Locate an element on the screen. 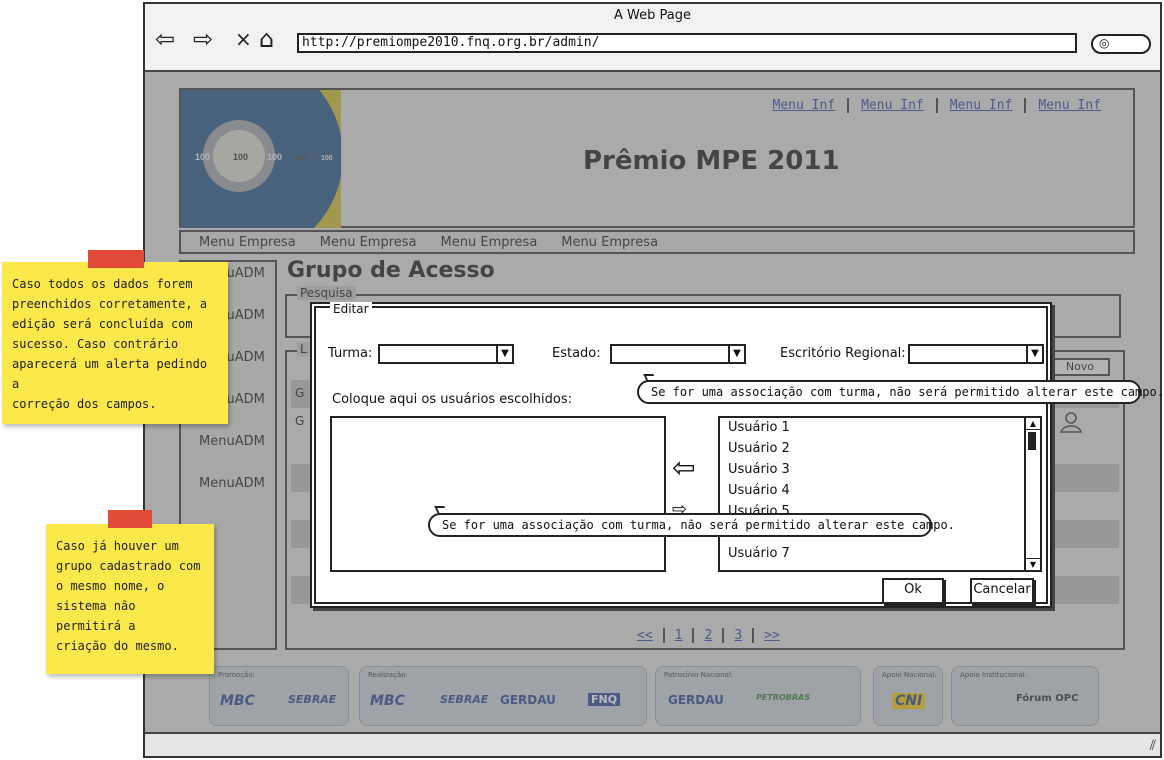 The image size is (1164, 760). address-bar: http://premiompe2010.fnq.org.br/admin/ is located at coordinates (687, 43).